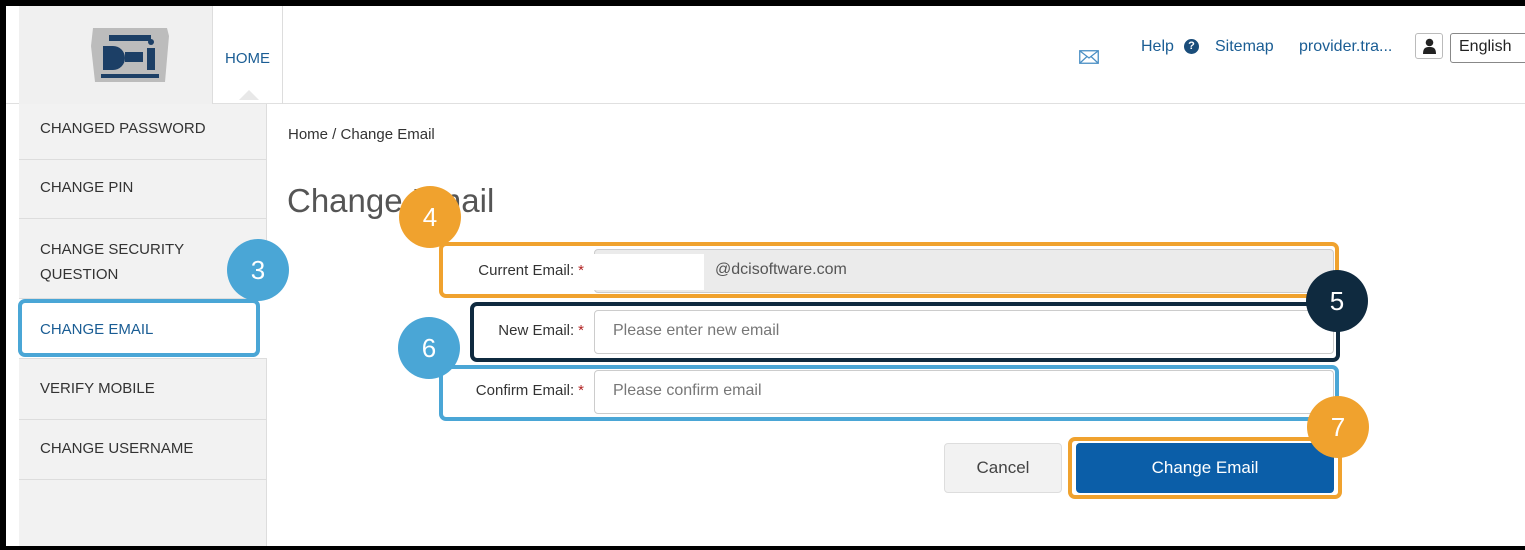 The height and width of the screenshot is (550, 1525). Describe the element at coordinates (143, 189) in the screenshot. I see `sidebar-item-change-pin: CHANGE PIN` at that location.